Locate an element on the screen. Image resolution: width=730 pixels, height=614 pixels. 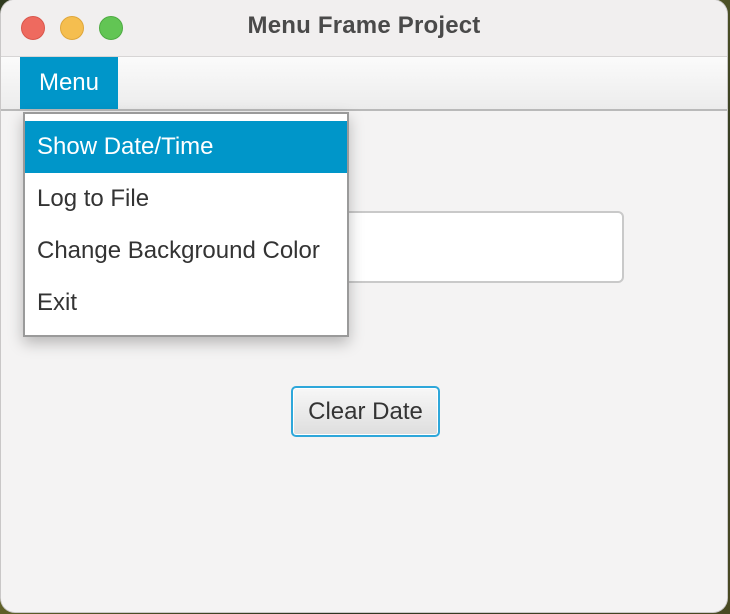
window-title: Menu Frame Project is located at coordinates (364, 25).